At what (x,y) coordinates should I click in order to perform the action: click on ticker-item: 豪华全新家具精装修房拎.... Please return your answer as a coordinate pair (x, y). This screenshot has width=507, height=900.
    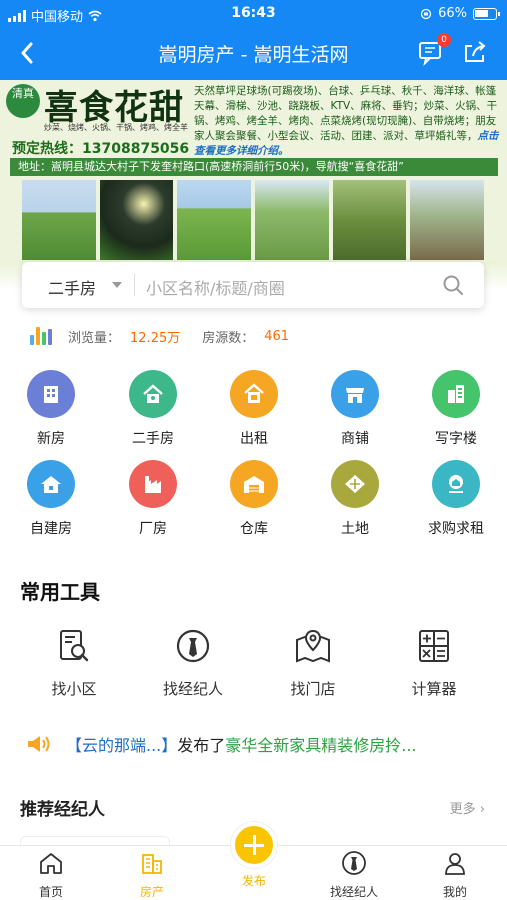
    Looking at the image, I should click on (320, 744).